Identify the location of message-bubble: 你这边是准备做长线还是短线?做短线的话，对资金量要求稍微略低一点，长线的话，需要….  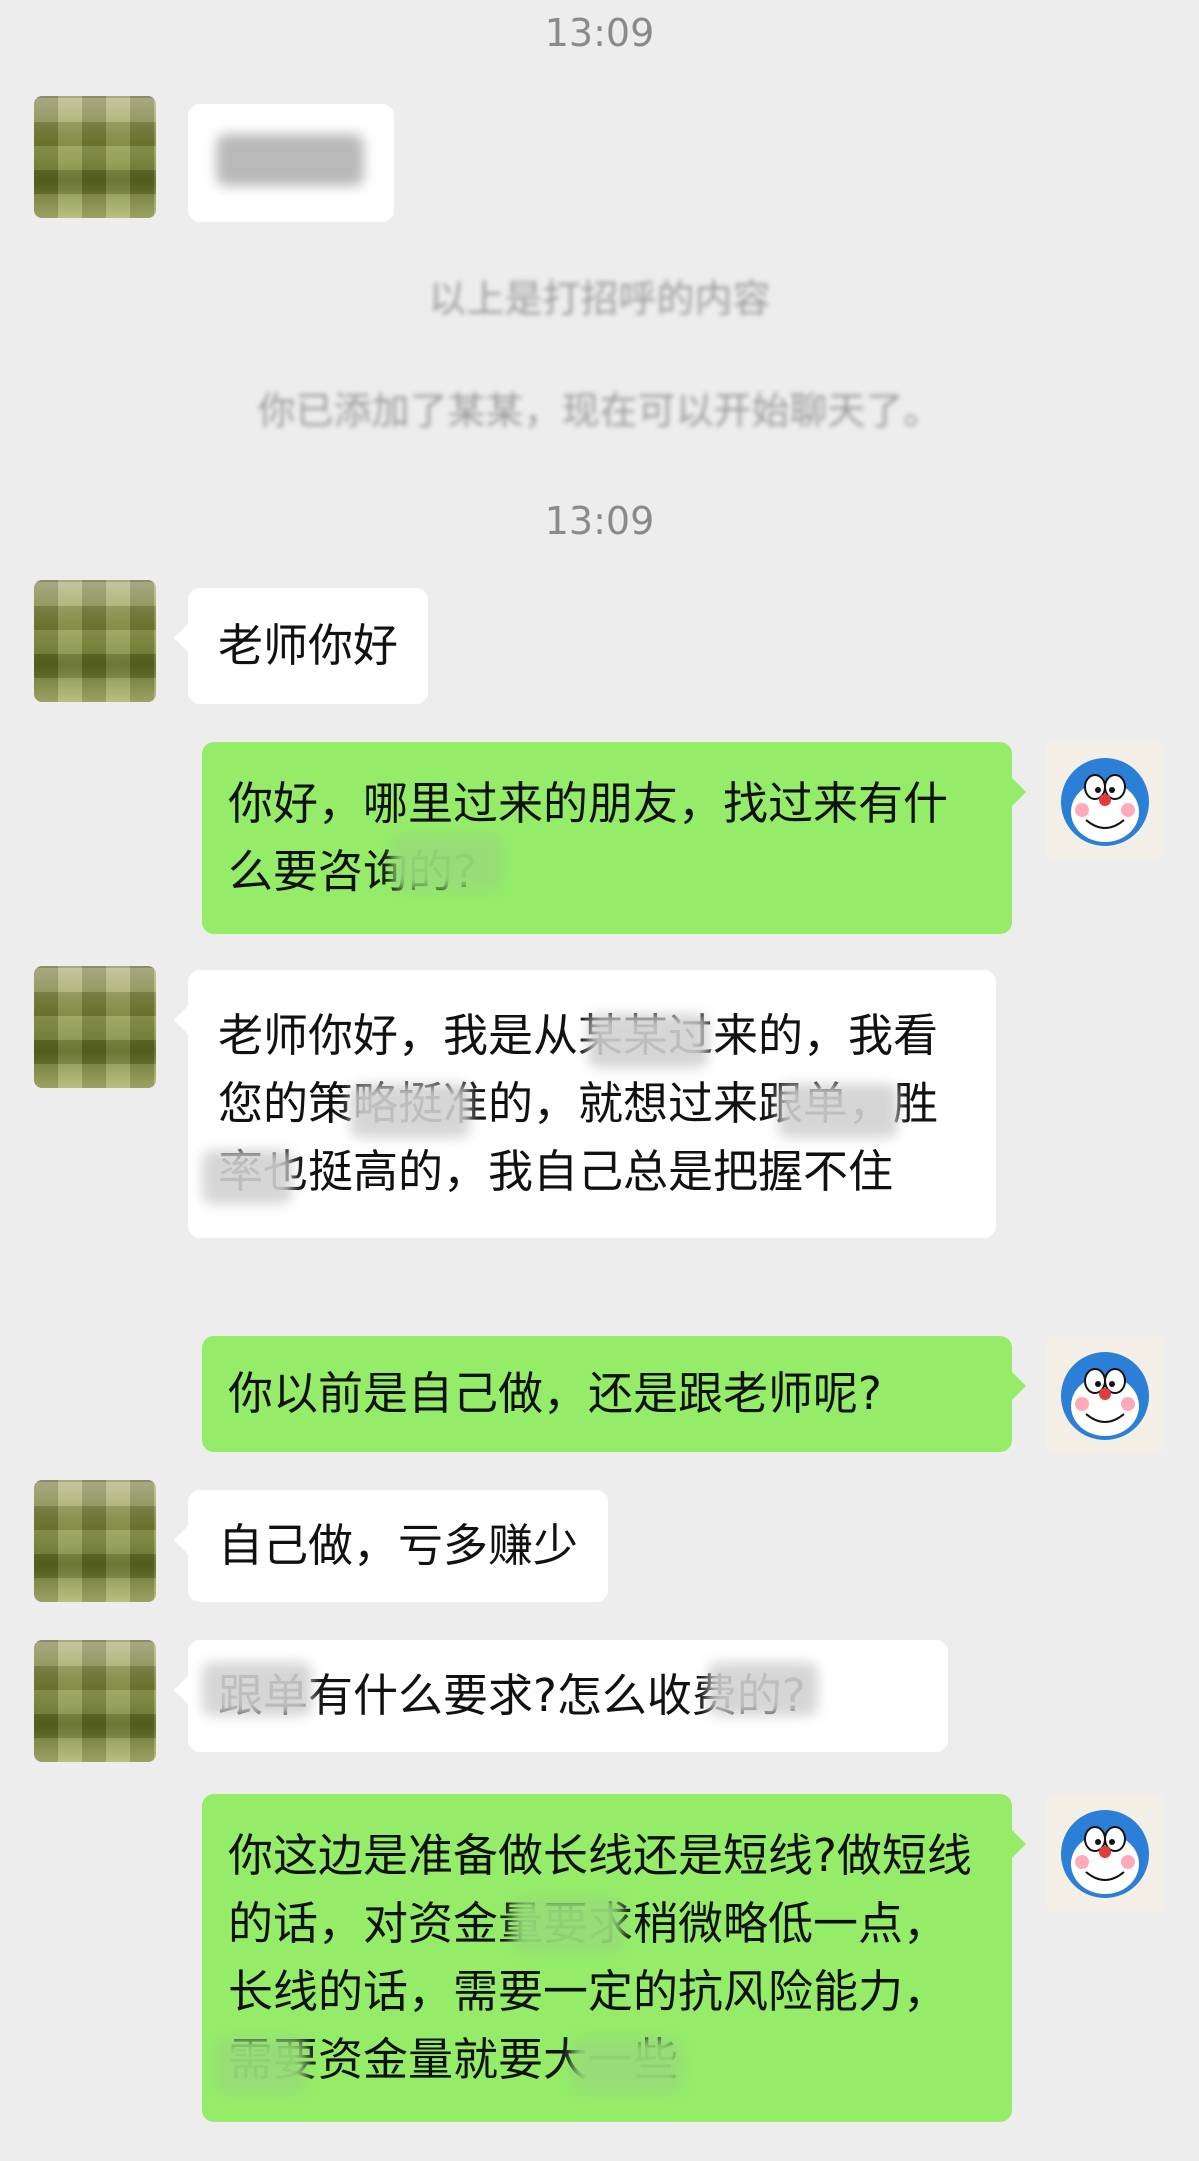
(614, 1958).